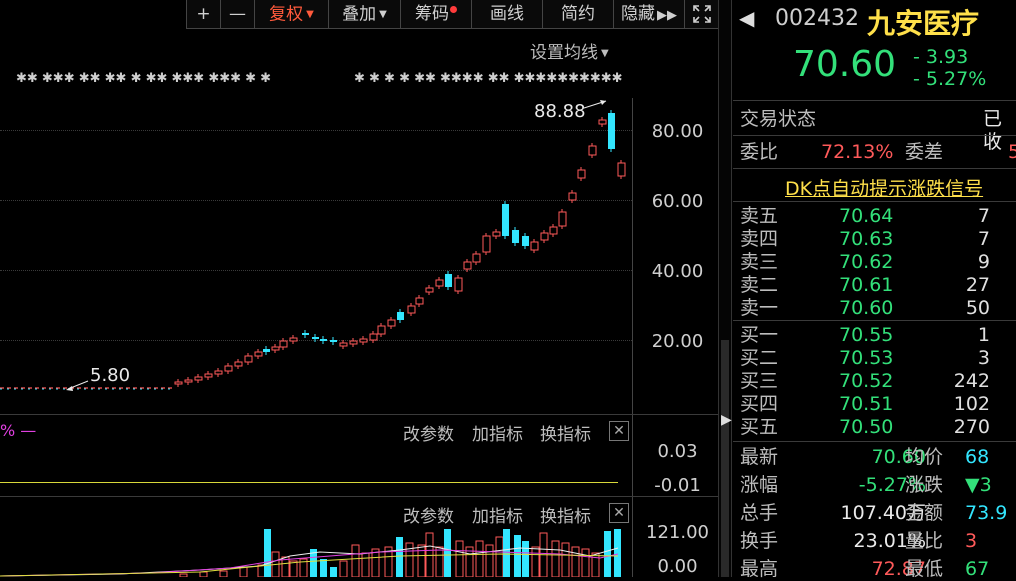  I want to click on buy-level-row: 买四 70.51 102, so click(874, 404).